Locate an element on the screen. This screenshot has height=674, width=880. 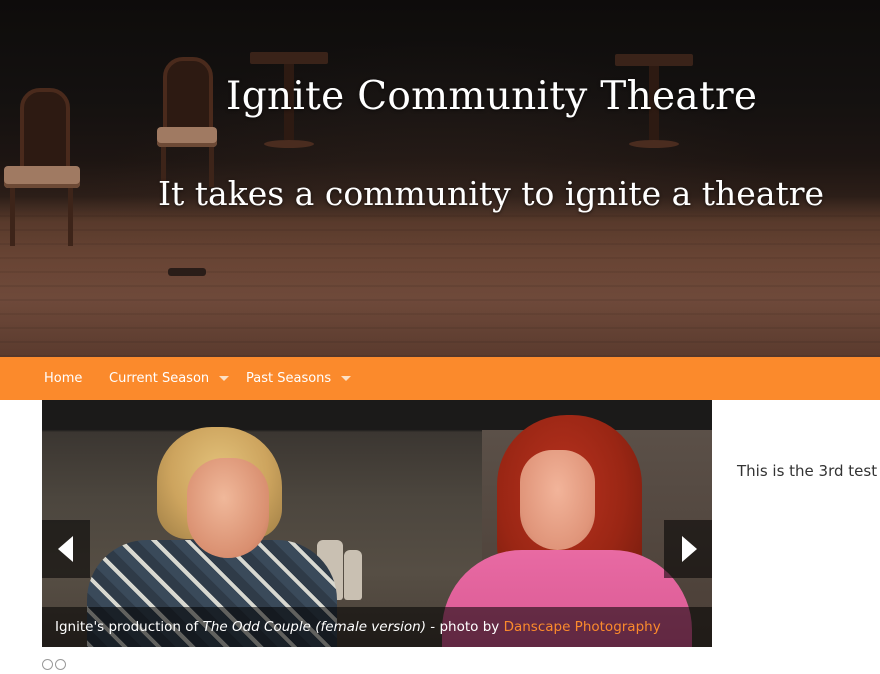
chevron-right-icon is located at coordinates (689, 549).